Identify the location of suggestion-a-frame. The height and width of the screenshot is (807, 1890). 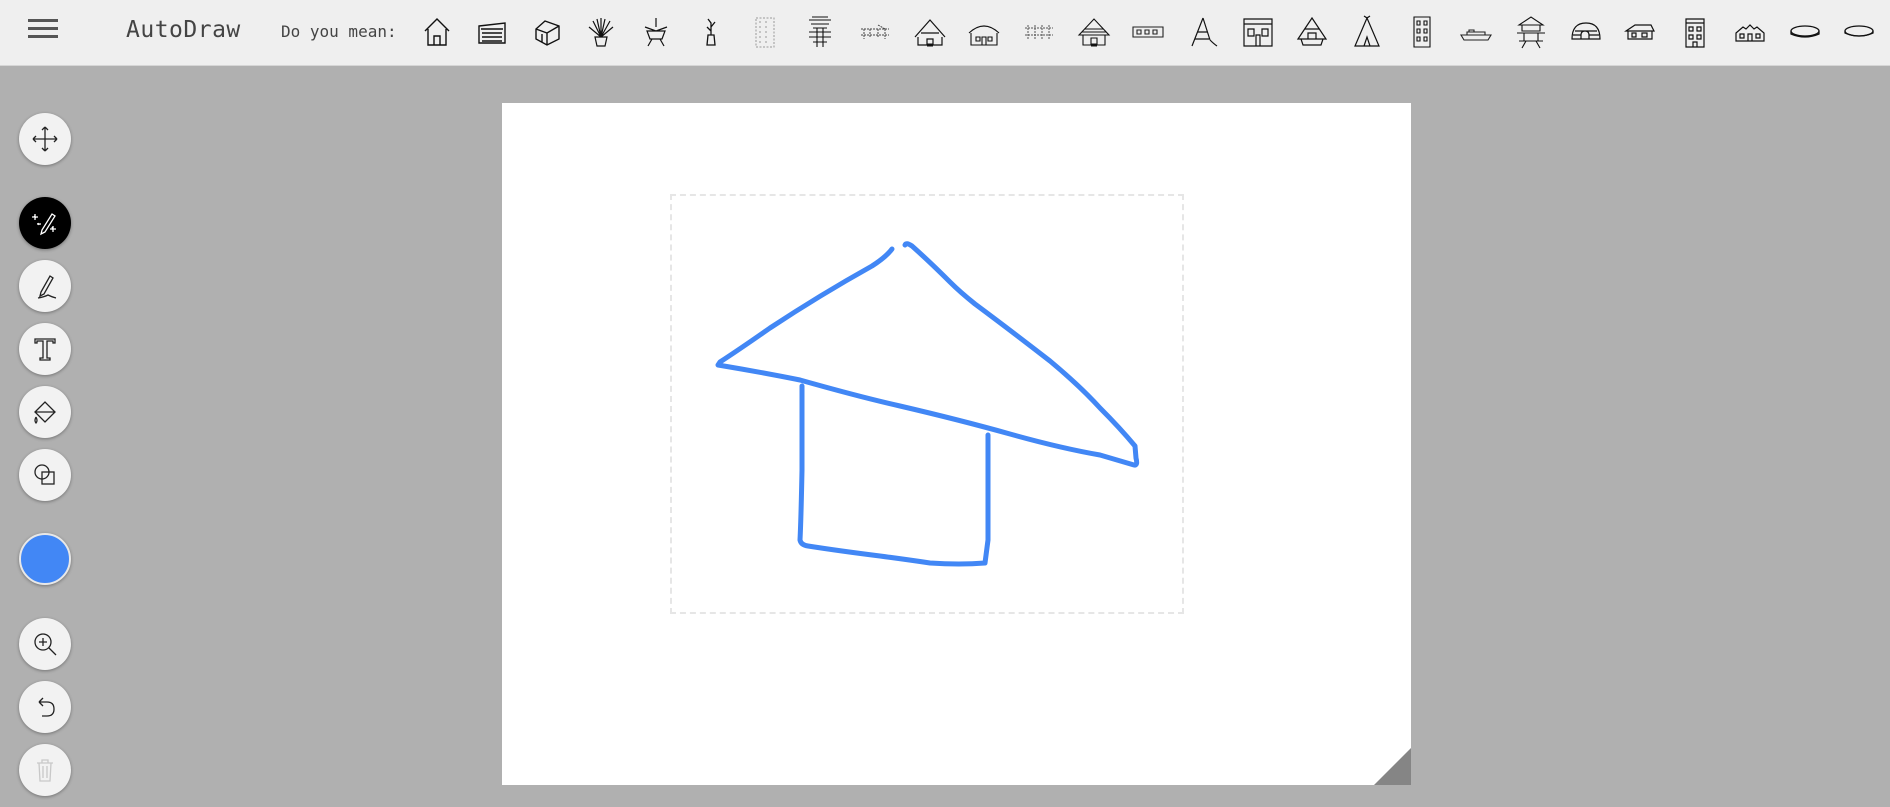
(1312, 32).